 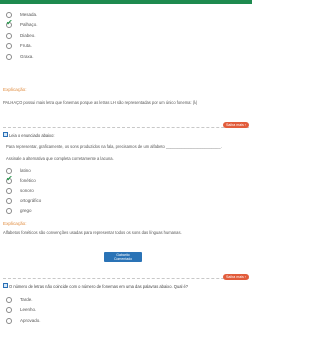 What do you see at coordinates (25, 170) in the screenshot?
I see `q2-option-label: latino` at bounding box center [25, 170].